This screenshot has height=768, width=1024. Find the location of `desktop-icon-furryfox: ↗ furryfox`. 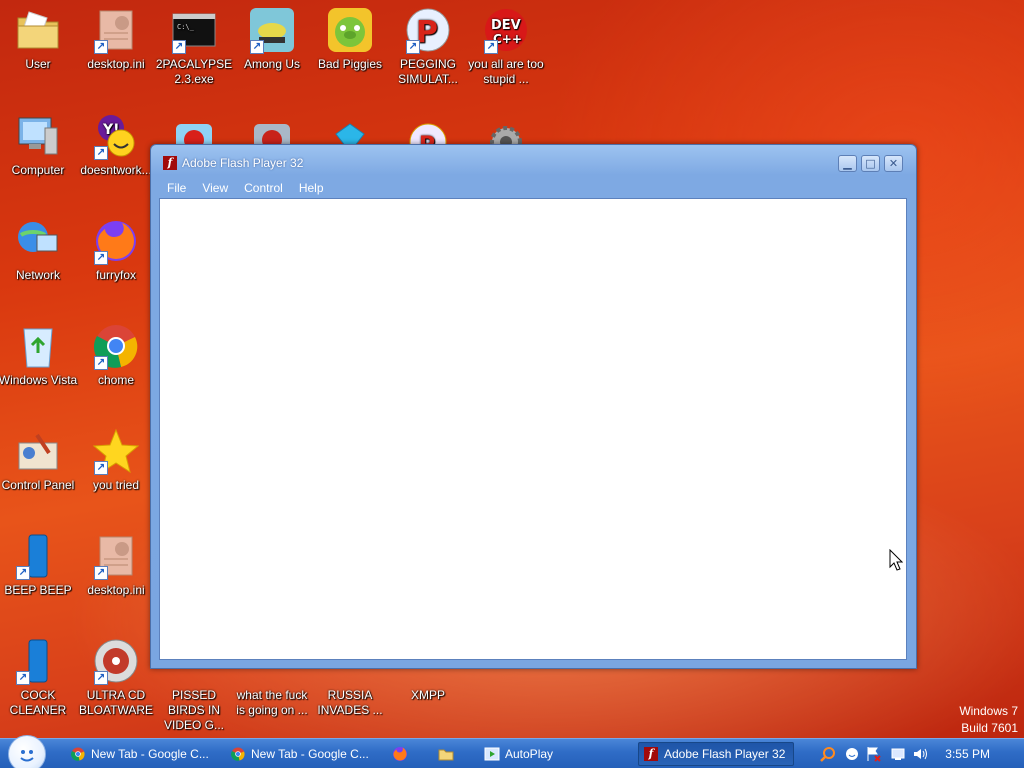

desktop-icon-furryfox: ↗ furryfox is located at coordinates (116, 250).